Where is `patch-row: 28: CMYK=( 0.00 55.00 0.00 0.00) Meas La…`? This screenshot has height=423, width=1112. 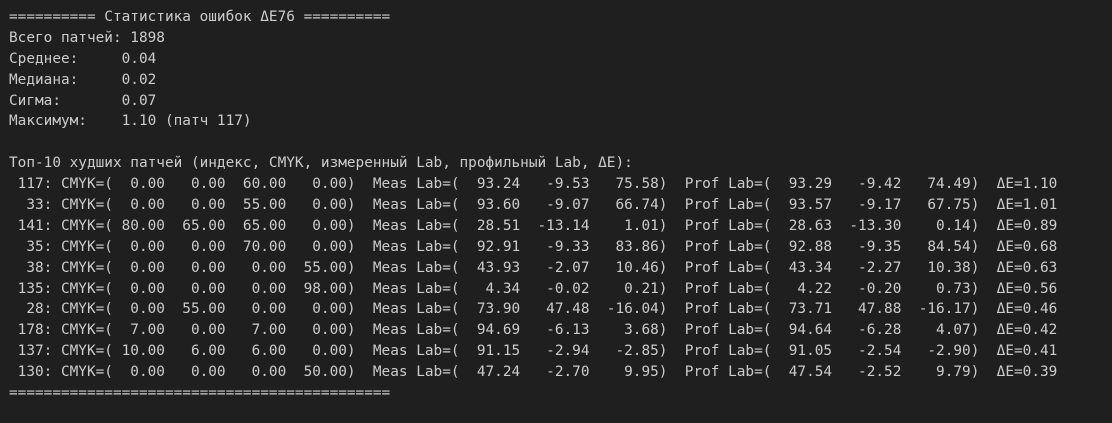
patch-row: 28: CMYK=( 0.00 55.00 0.00 0.00) Meas La… is located at coordinates (533, 309).